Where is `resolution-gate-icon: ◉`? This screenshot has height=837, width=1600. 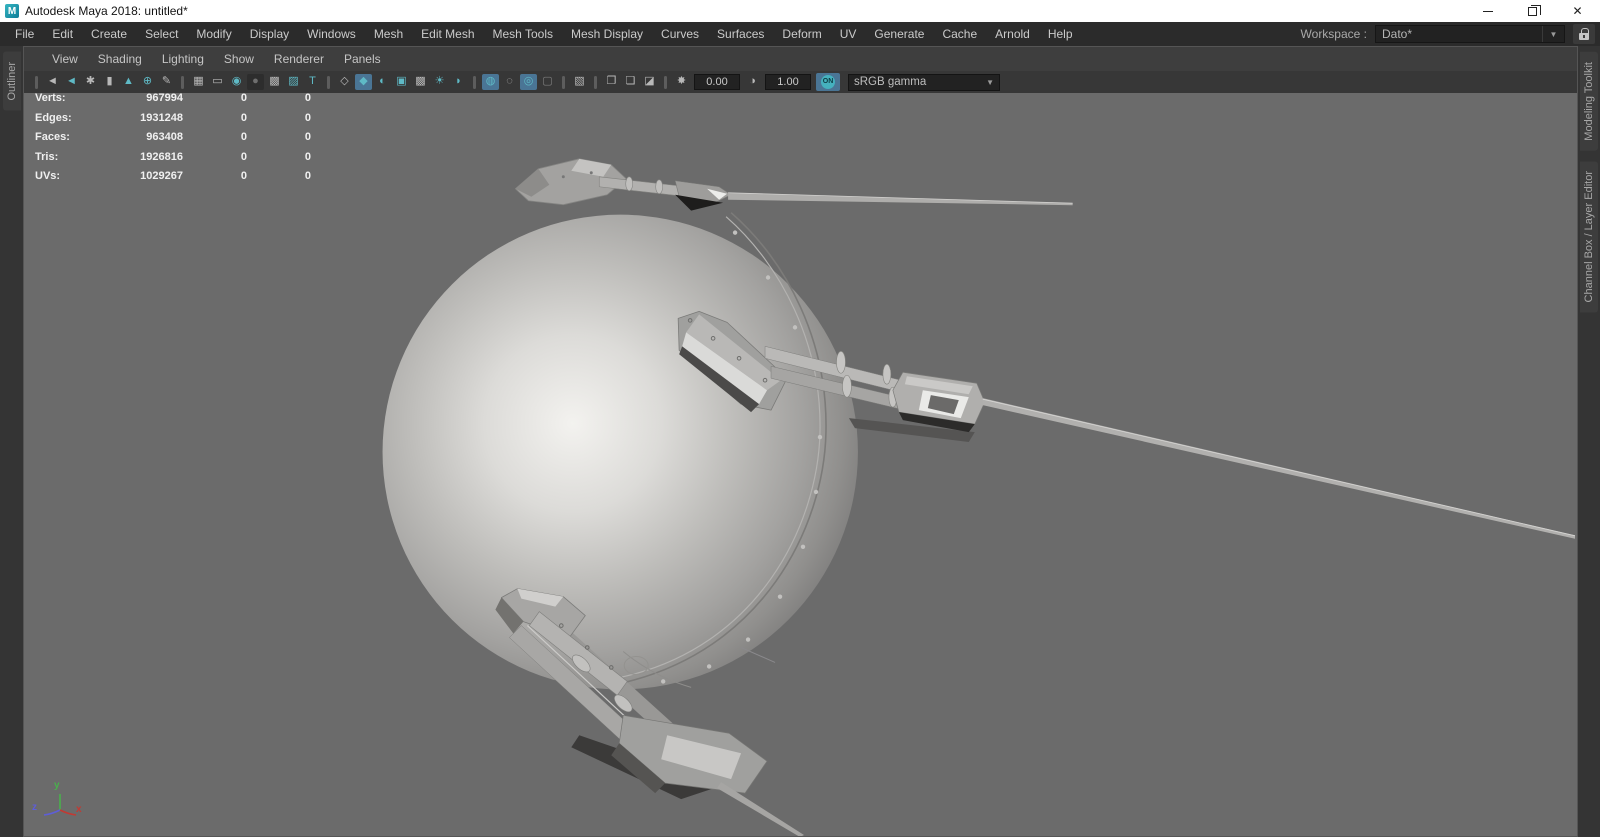
resolution-gate-icon: ◉ is located at coordinates (236, 82).